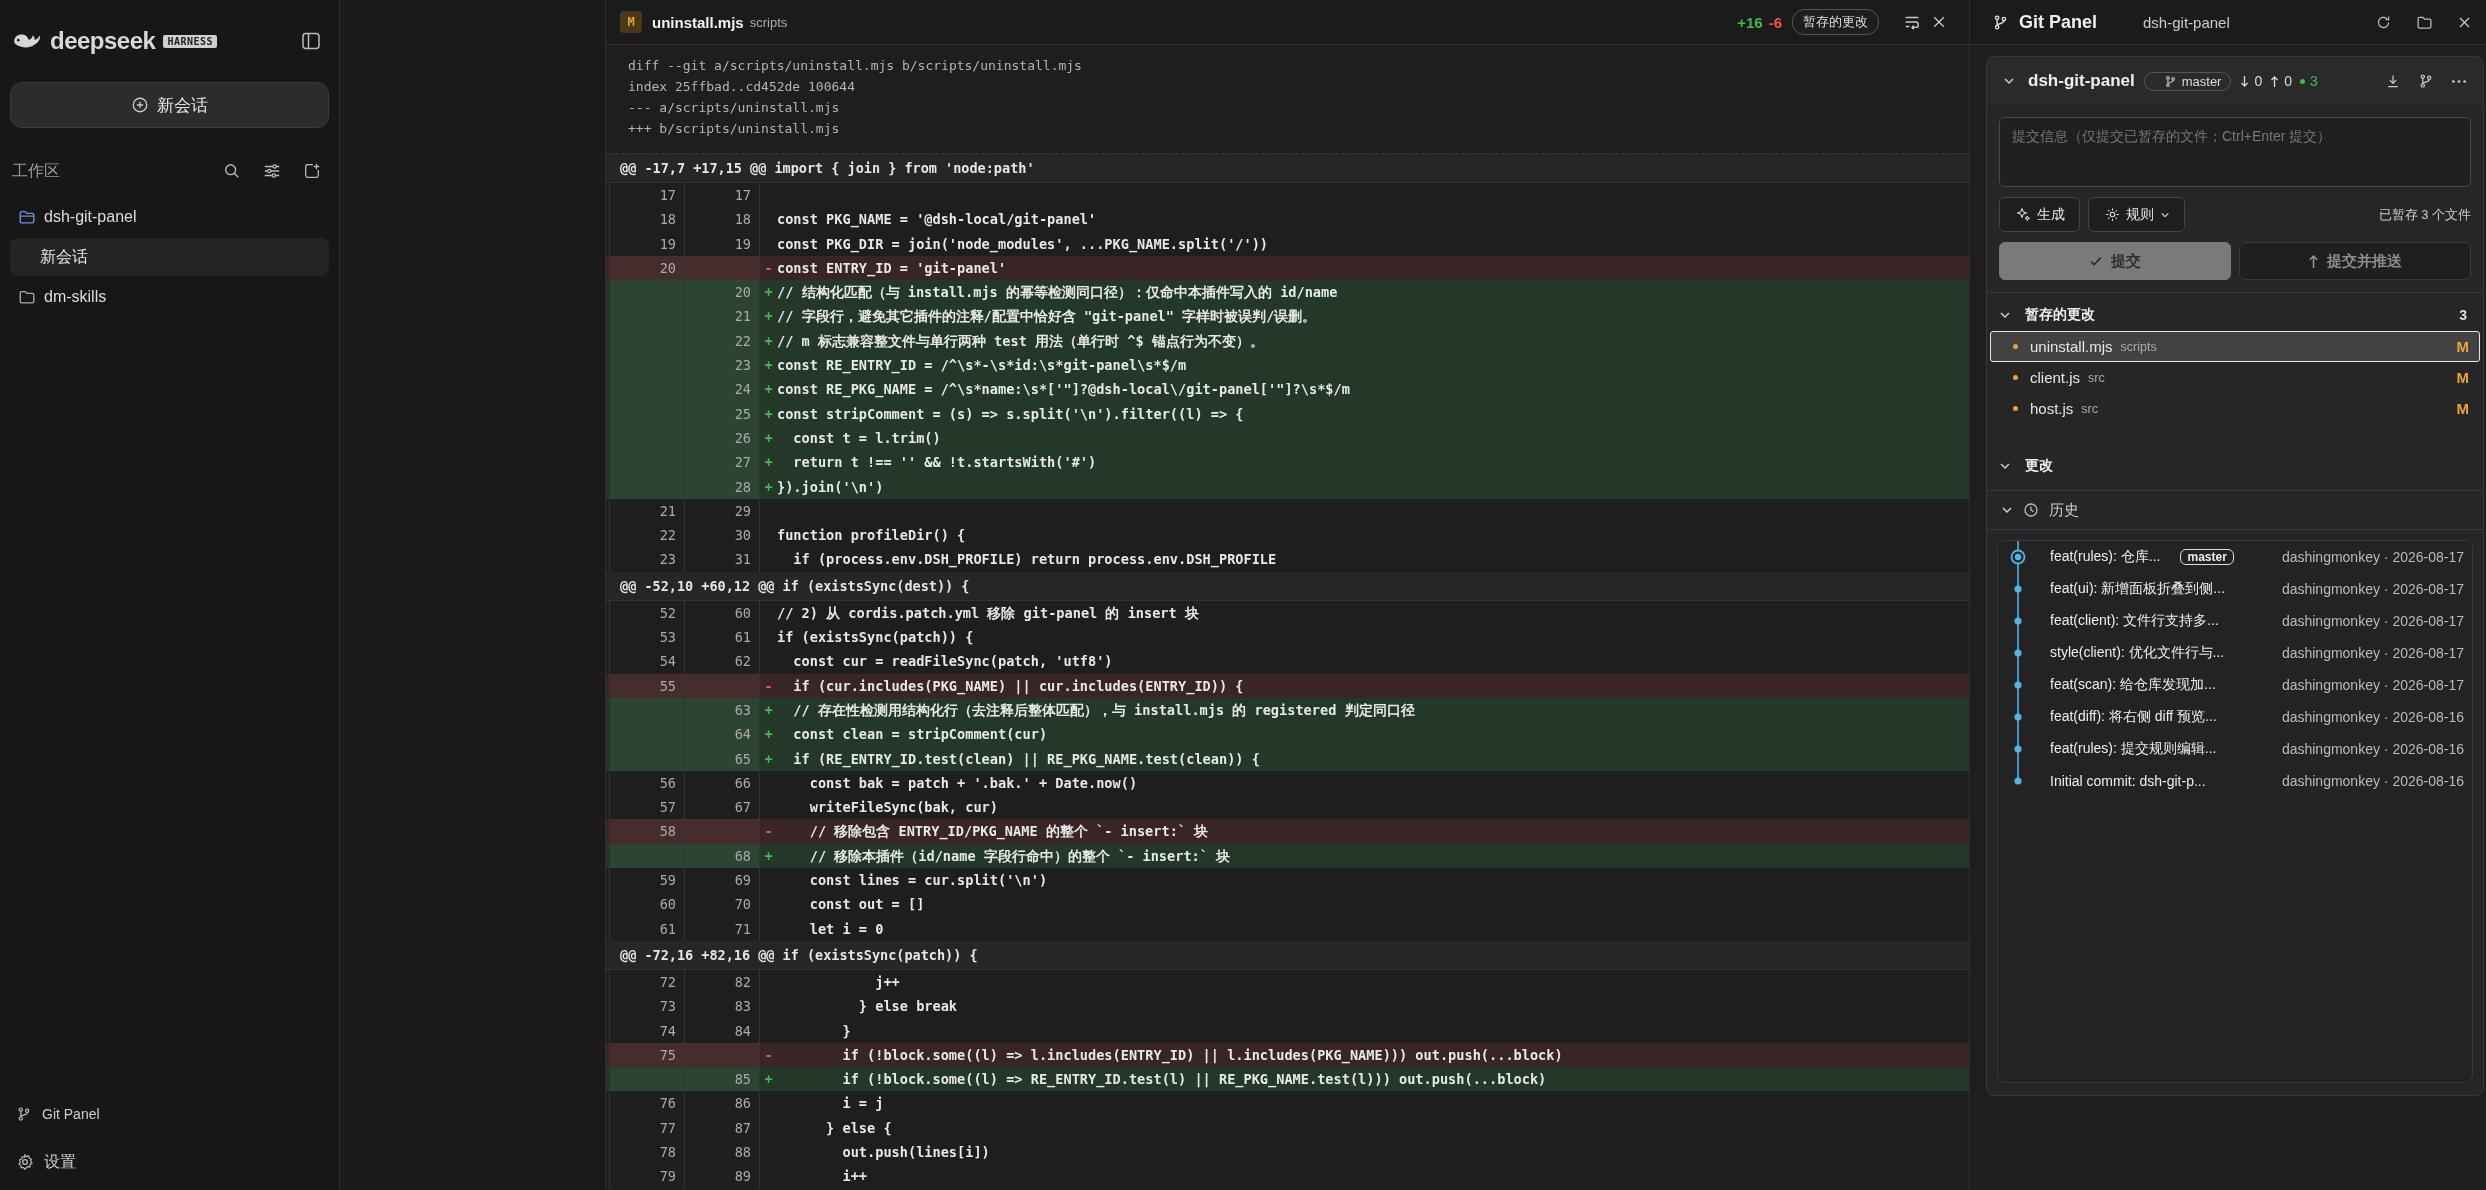  Describe the element at coordinates (2235, 621) in the screenshot. I see `commit-item: feat(client): 文件行支持多... dashingmonkey · 2026-08-17` at that location.